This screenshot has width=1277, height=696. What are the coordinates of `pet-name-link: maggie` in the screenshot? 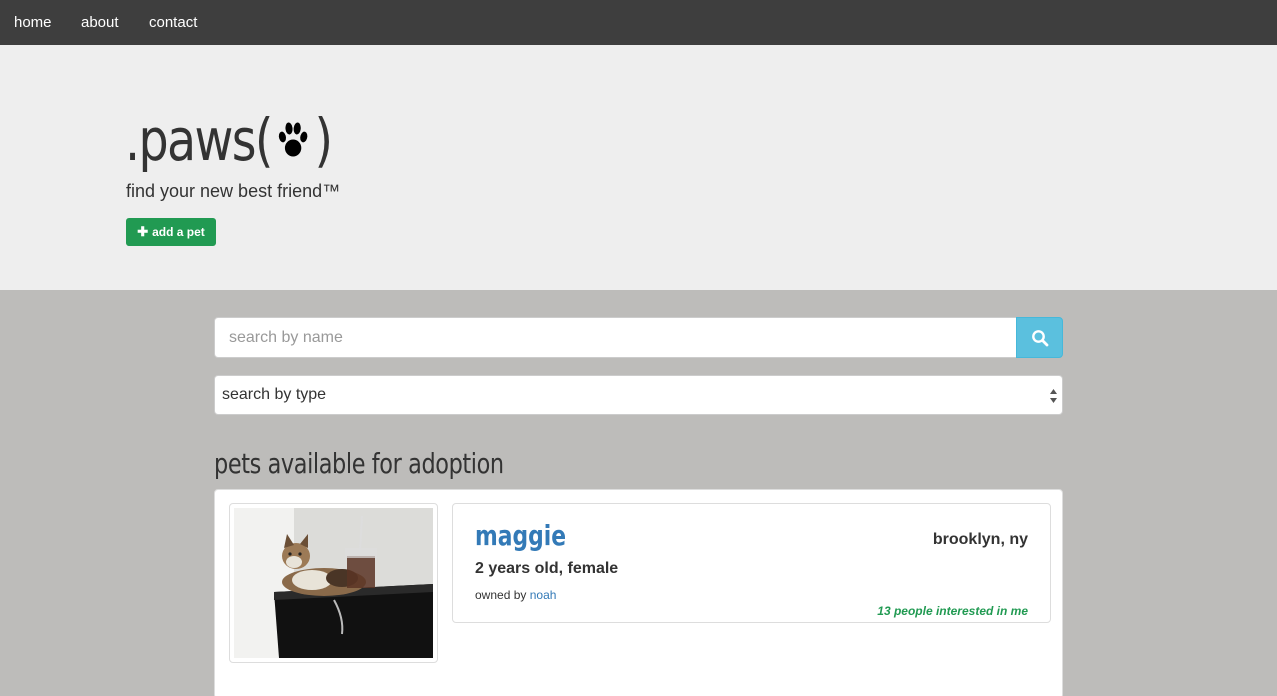 It's located at (520, 536).